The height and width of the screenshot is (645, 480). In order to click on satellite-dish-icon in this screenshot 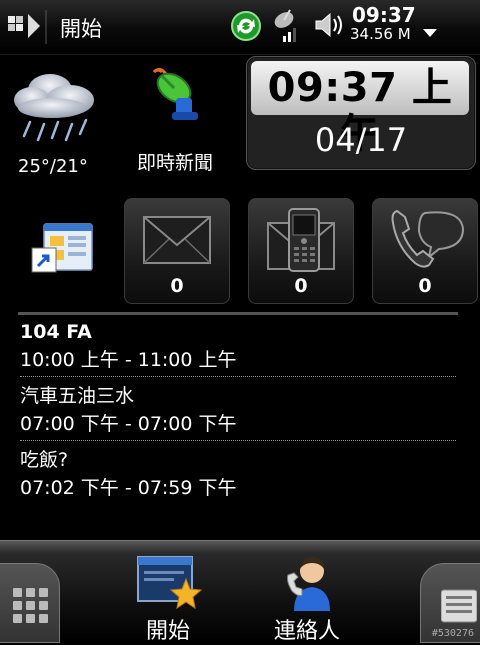, I will do `click(175, 93)`.